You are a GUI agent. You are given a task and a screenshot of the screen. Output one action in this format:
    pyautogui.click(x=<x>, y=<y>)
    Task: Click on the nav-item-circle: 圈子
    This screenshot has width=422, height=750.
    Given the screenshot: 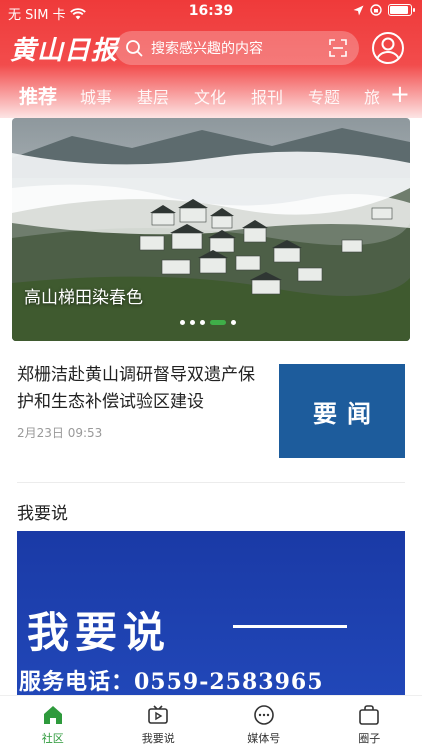 What is the action you would take?
    pyautogui.click(x=369, y=723)
    